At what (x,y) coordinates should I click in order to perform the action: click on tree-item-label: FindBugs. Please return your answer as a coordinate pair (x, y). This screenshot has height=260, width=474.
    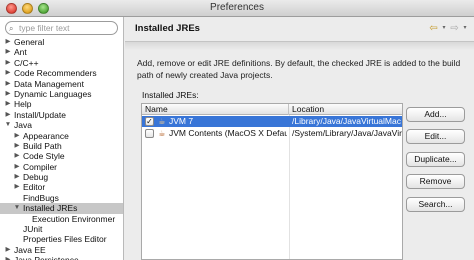
    Looking at the image, I should click on (41, 197).